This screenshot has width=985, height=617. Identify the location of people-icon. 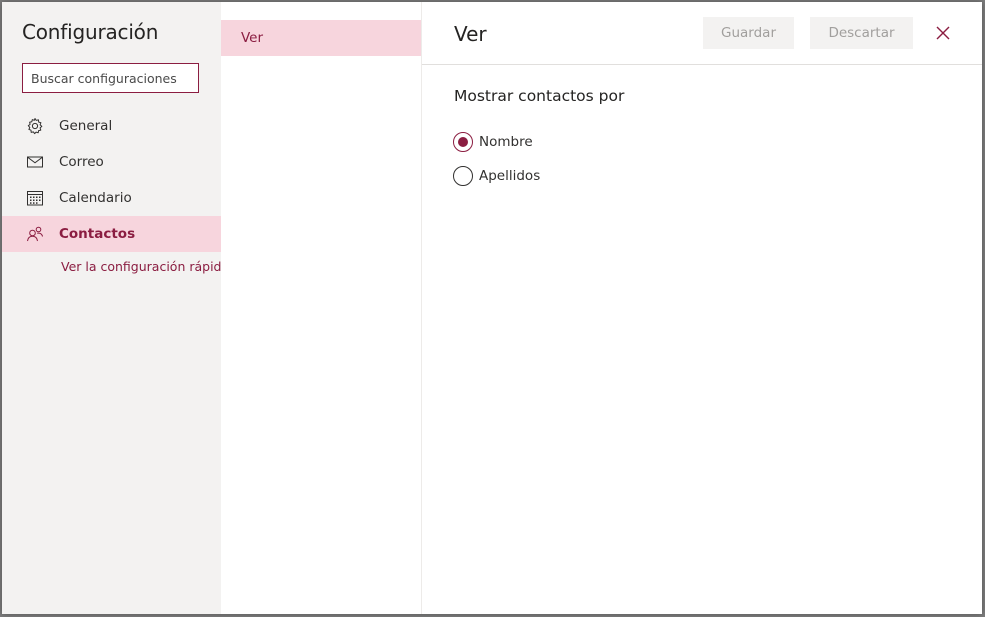
(35, 234).